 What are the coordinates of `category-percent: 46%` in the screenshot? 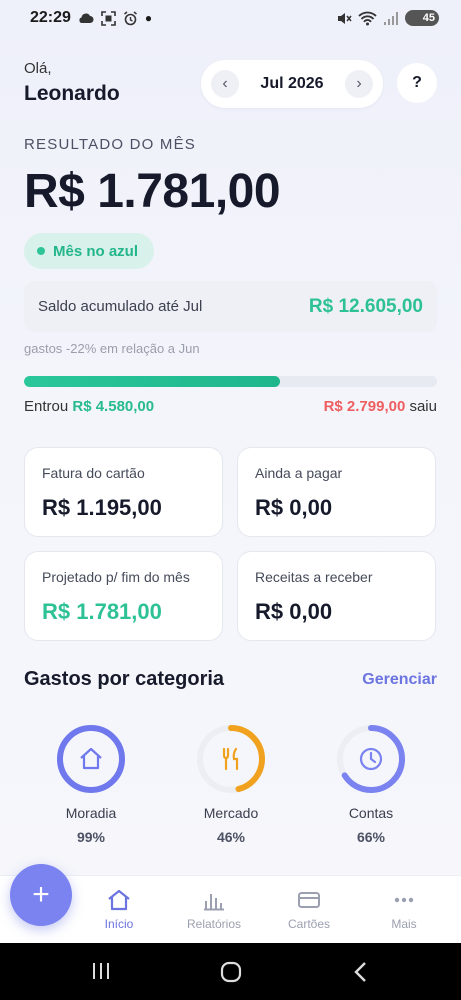 It's located at (231, 837).